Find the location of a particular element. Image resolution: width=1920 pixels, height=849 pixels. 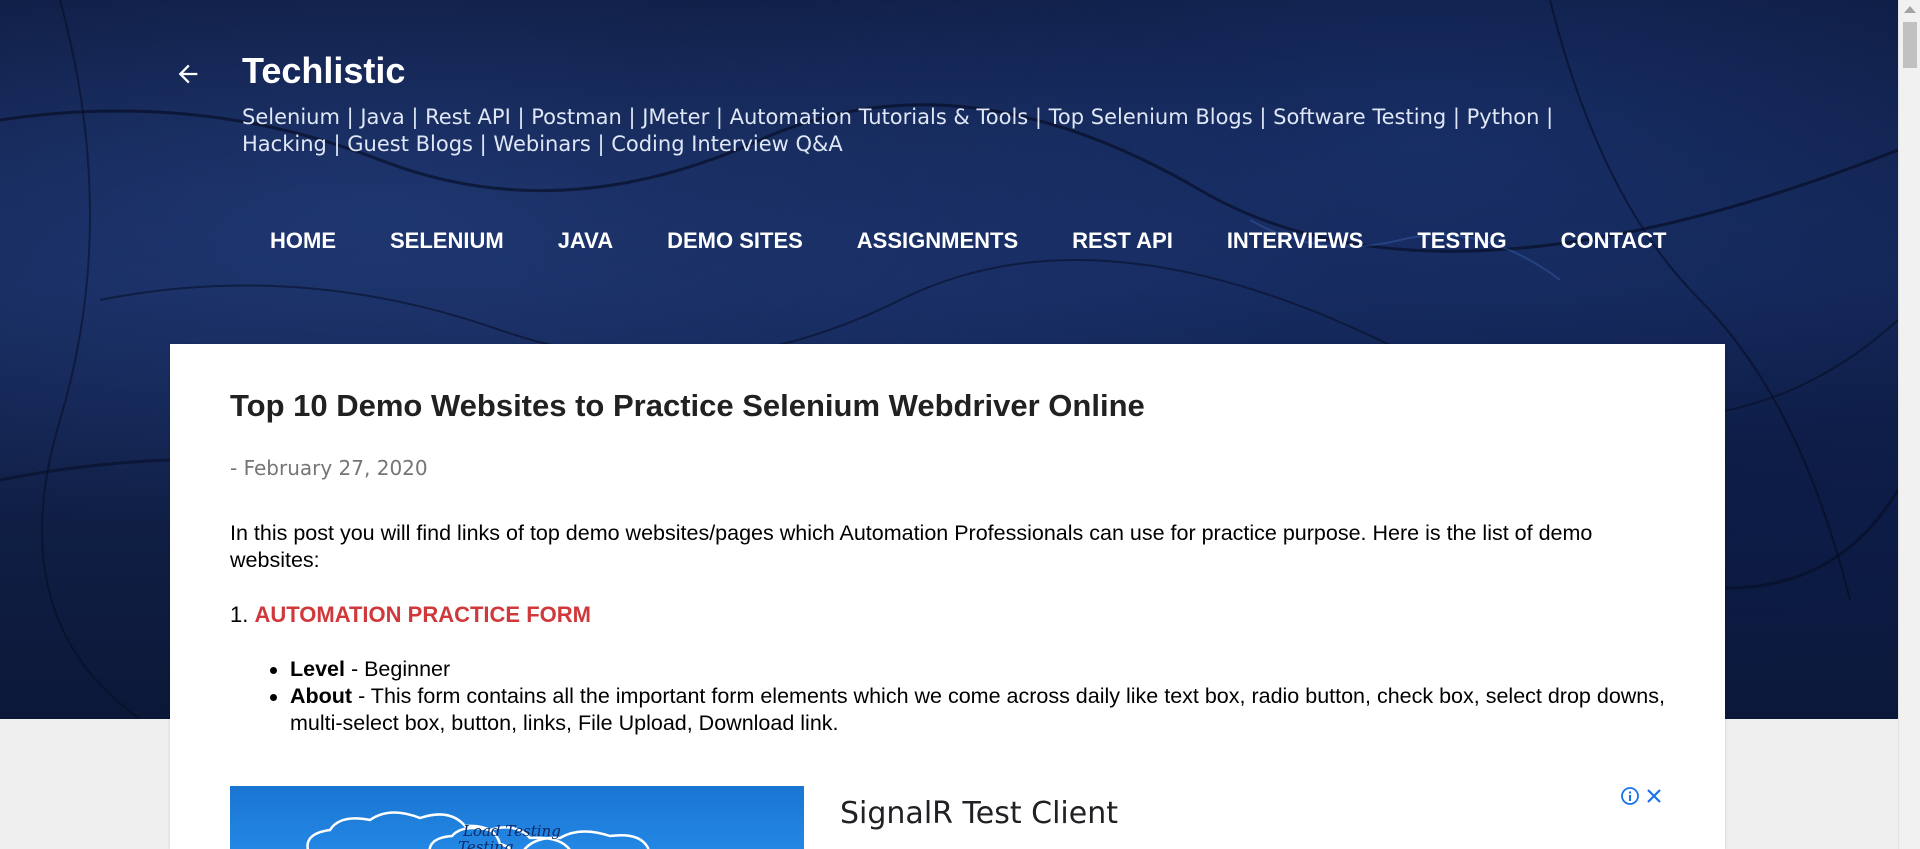

bullet-label: Level is located at coordinates (317, 669).